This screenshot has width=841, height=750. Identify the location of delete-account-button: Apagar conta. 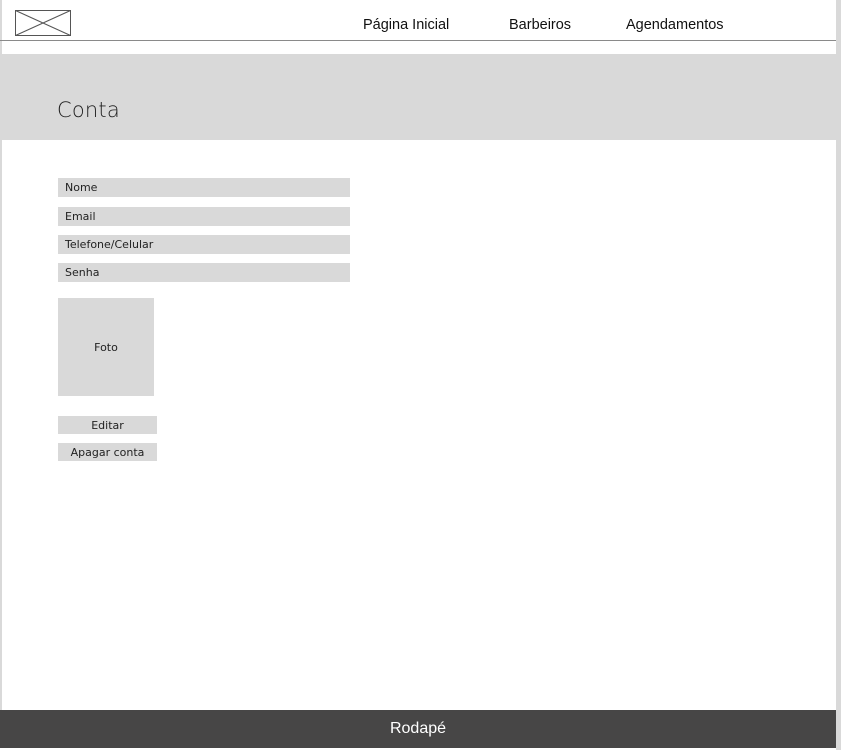
(107, 452).